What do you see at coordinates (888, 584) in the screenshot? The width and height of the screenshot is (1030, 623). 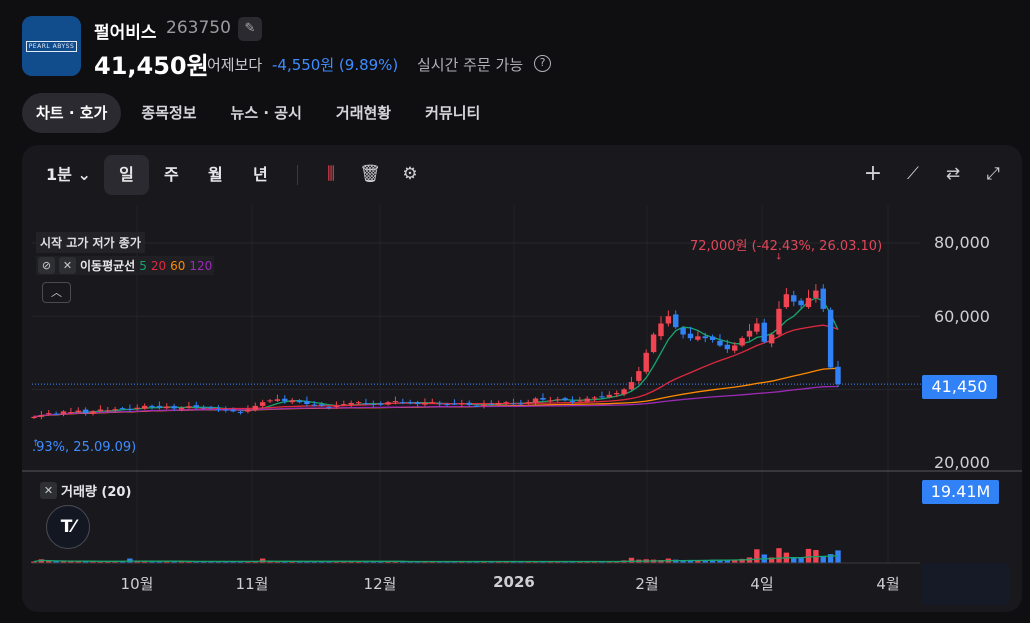 I see `x-tick: 4월` at bounding box center [888, 584].